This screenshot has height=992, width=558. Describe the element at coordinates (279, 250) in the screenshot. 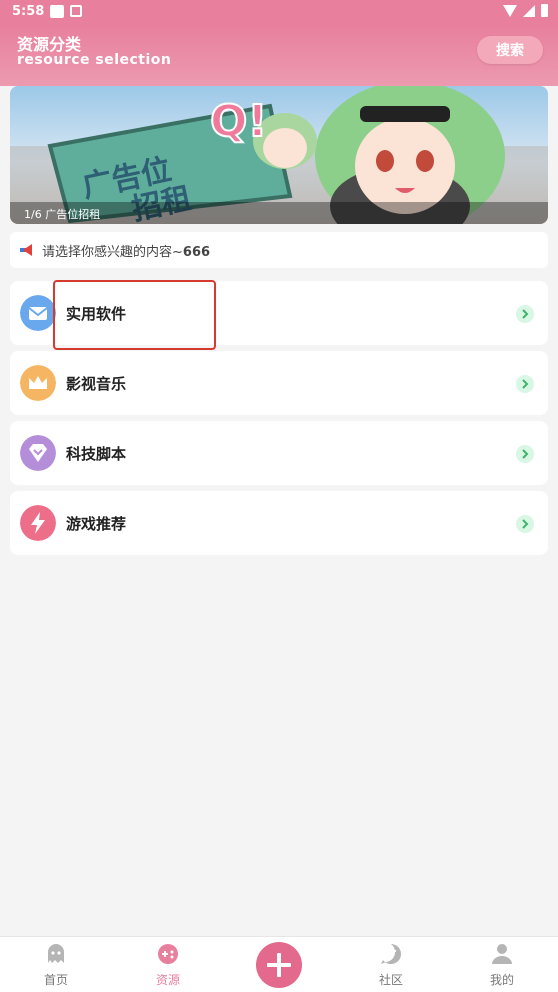

I see `notice-bar: 请选择你感兴趣的内容~666` at that location.